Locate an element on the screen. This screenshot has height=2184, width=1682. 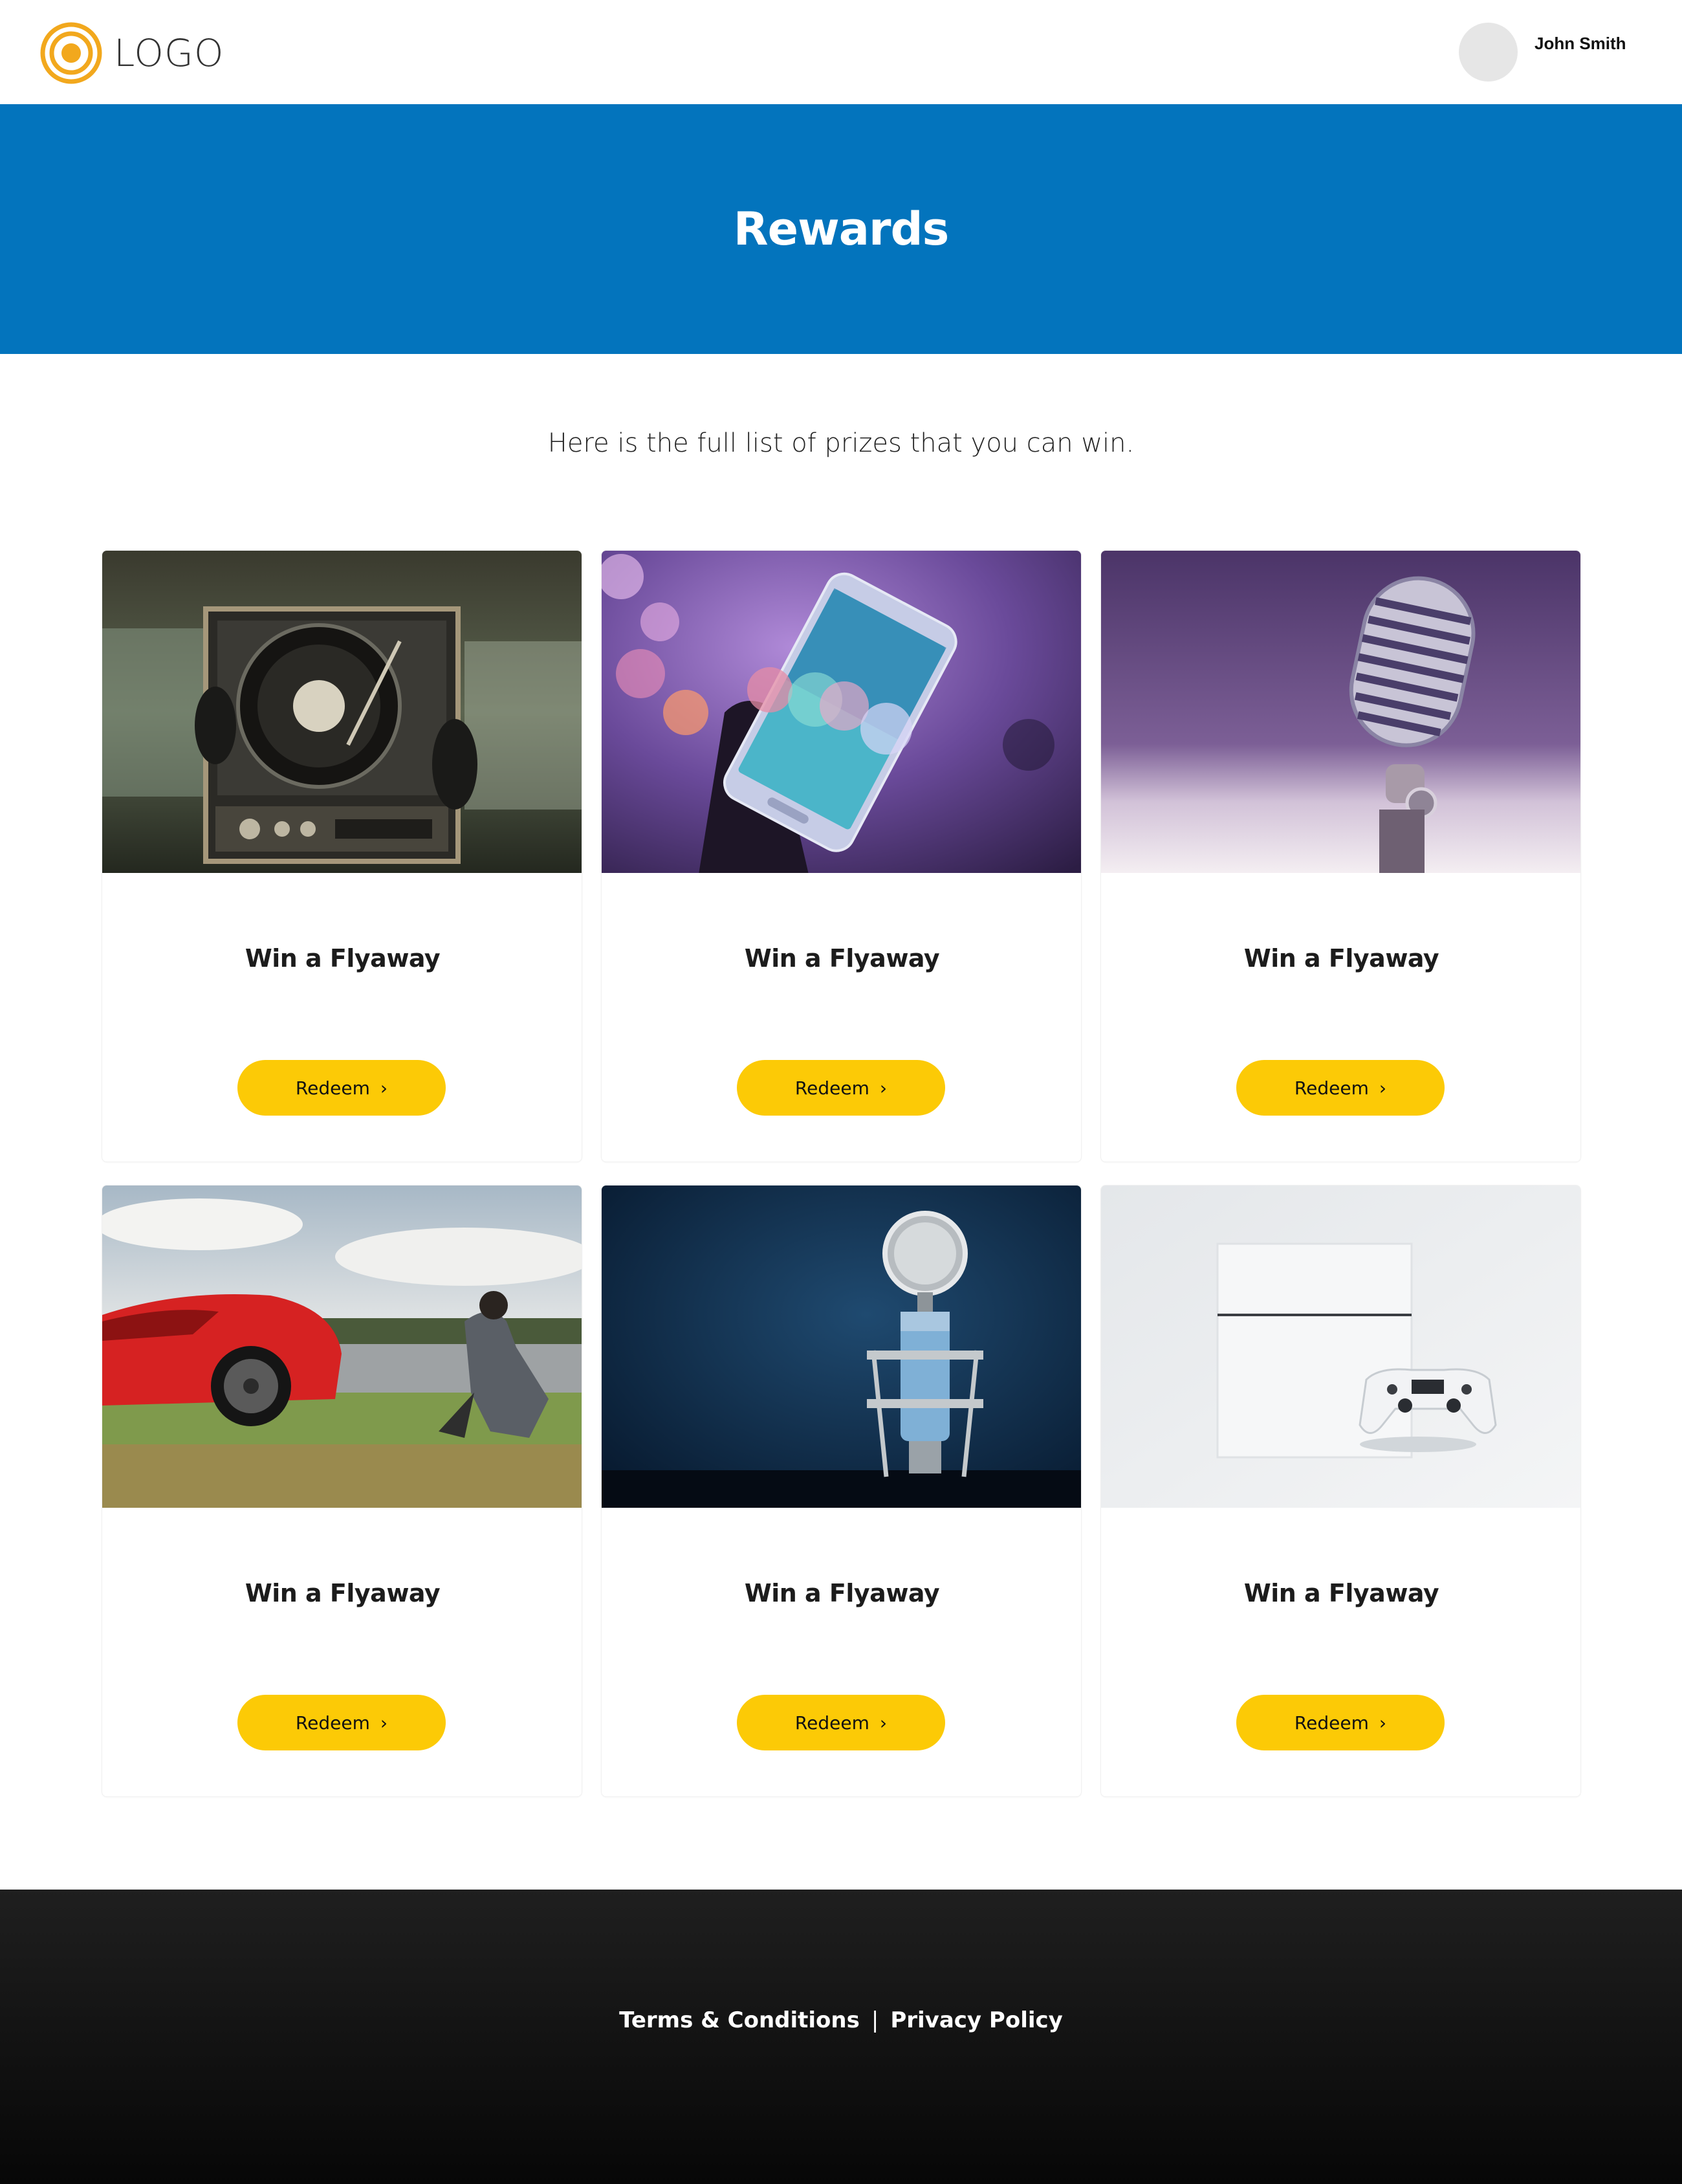
logo-text: LOGO is located at coordinates (169, 53).